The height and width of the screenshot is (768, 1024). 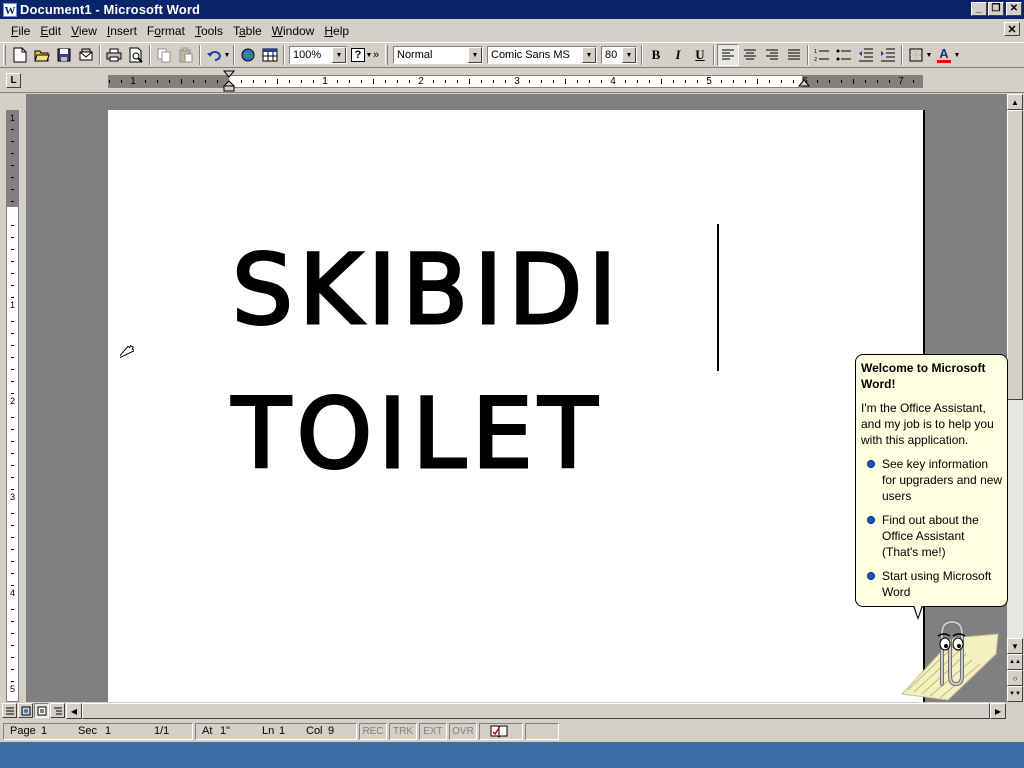 What do you see at coordinates (50, 31) in the screenshot?
I see `menu-edit: Edit` at bounding box center [50, 31].